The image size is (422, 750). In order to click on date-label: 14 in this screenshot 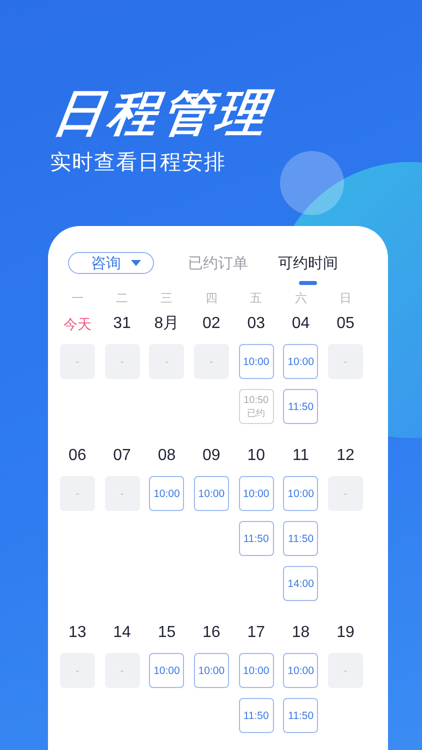, I will do `click(122, 632)`.